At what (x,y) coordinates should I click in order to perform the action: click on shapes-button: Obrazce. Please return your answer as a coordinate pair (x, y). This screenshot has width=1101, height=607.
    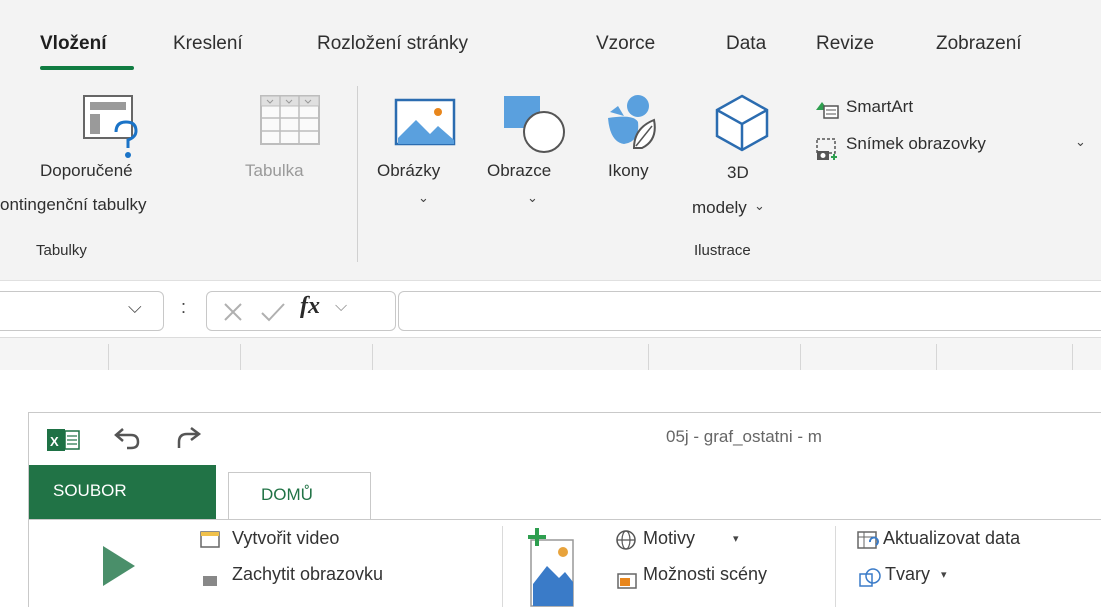
    Looking at the image, I should click on (519, 171).